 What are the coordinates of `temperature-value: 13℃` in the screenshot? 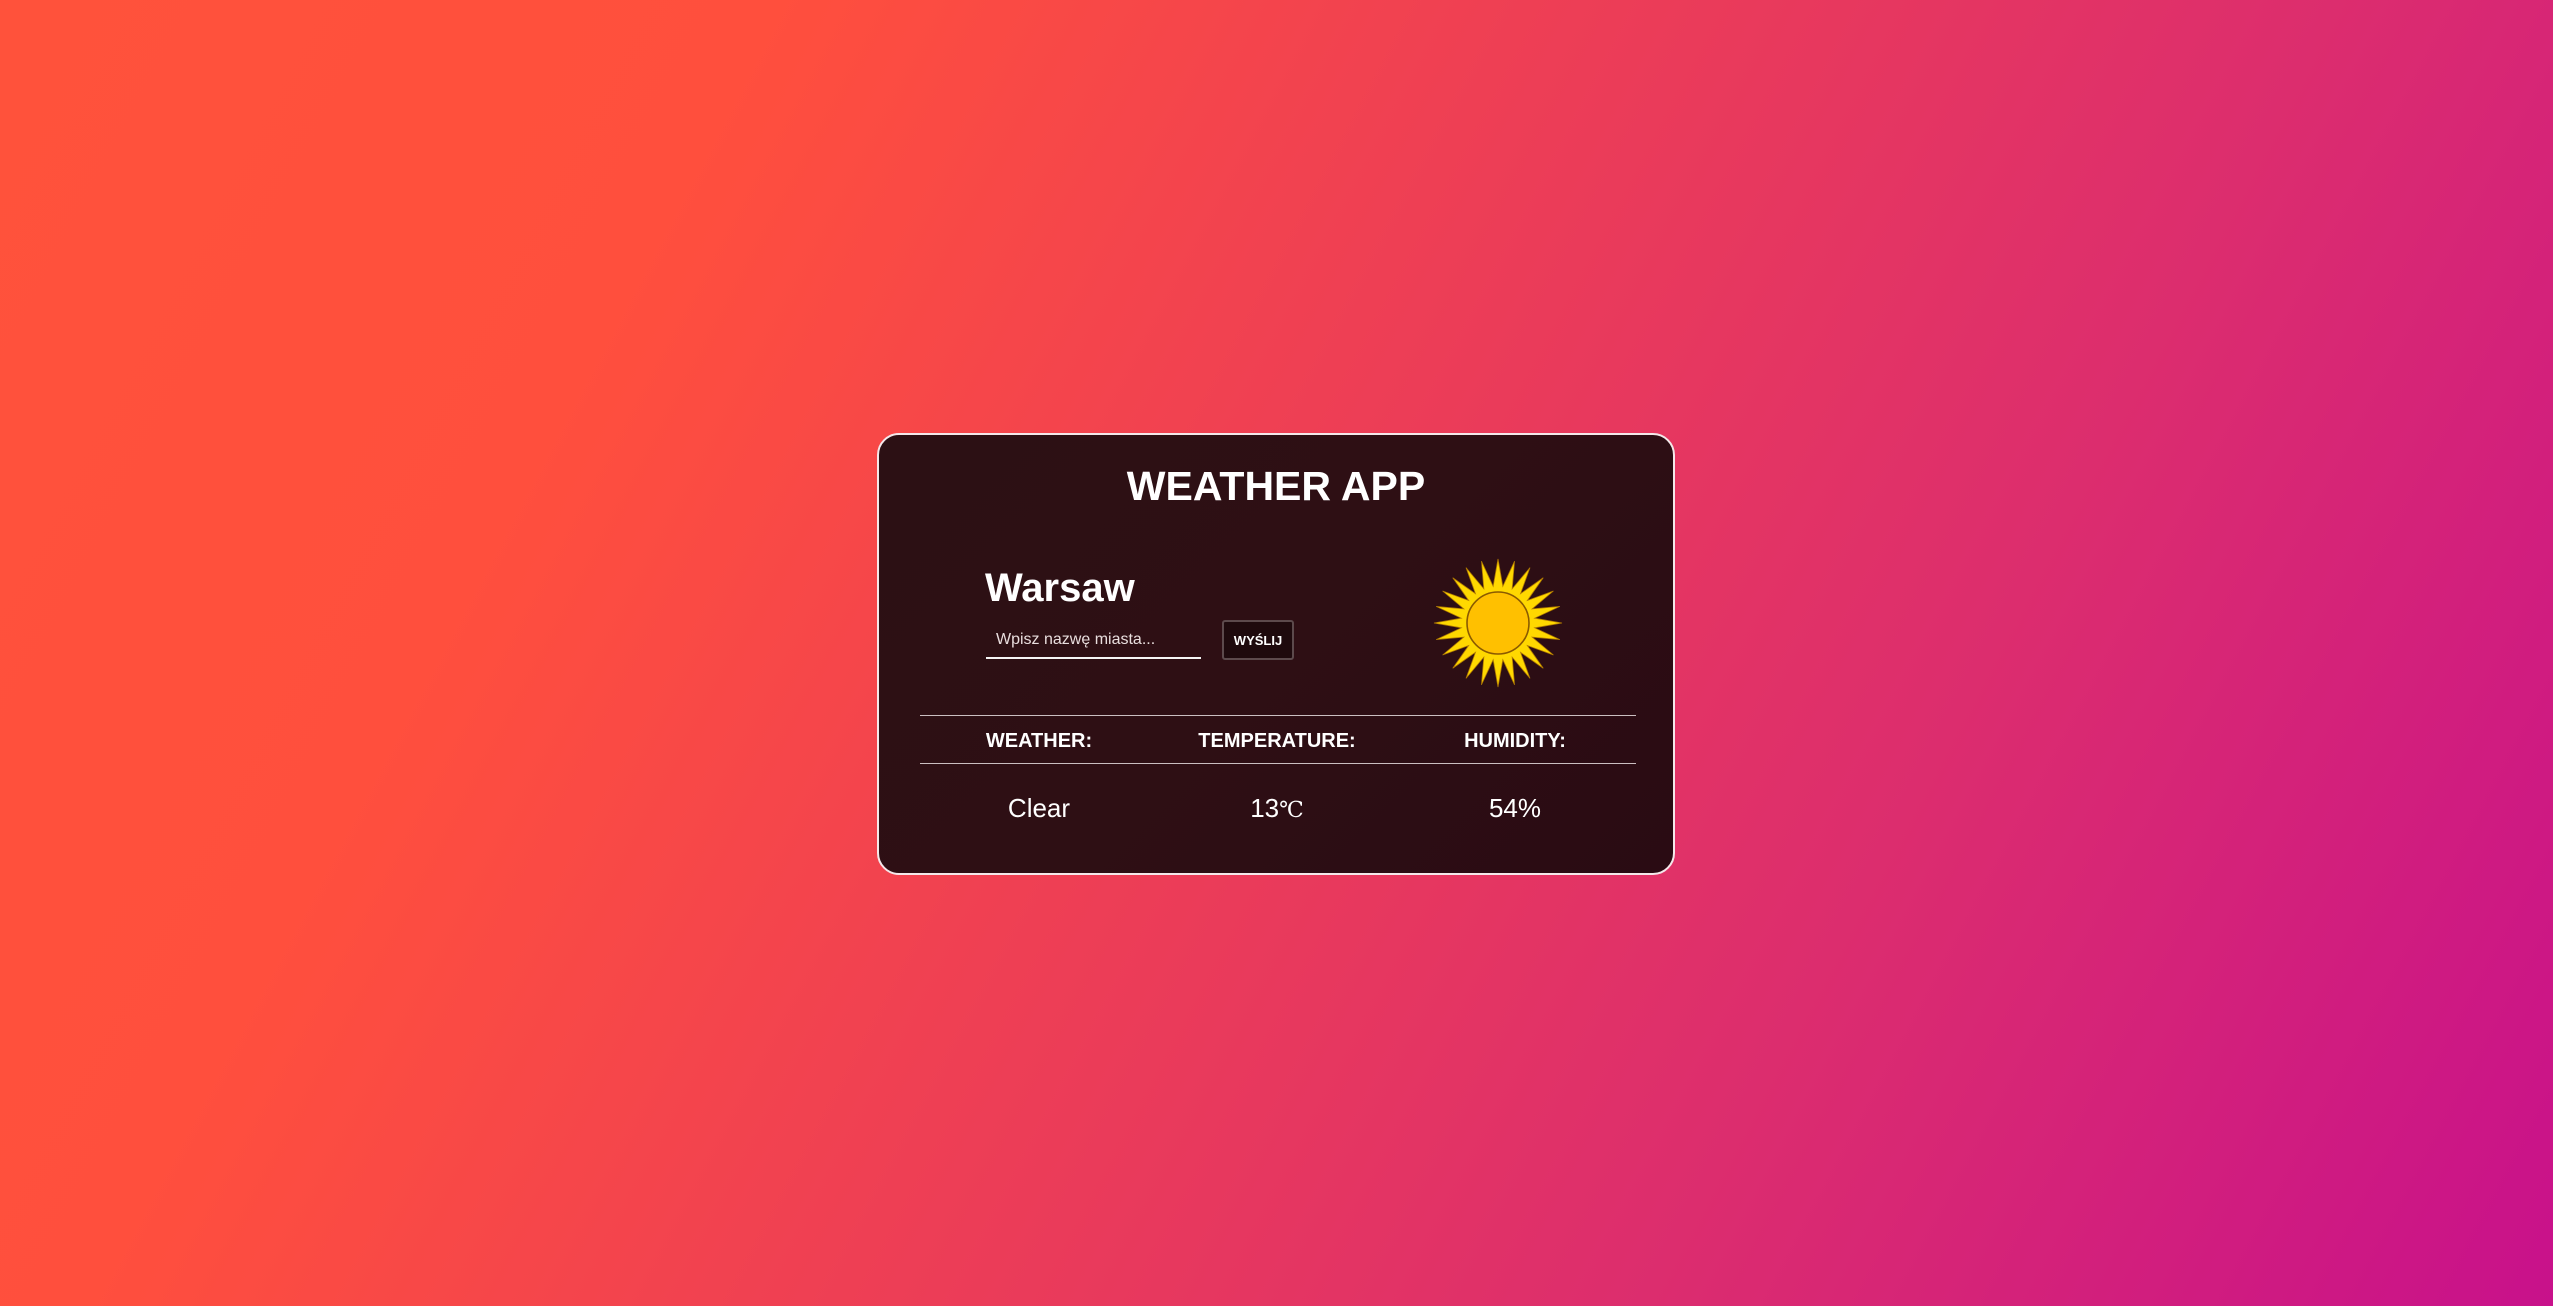 It's located at (1277, 808).